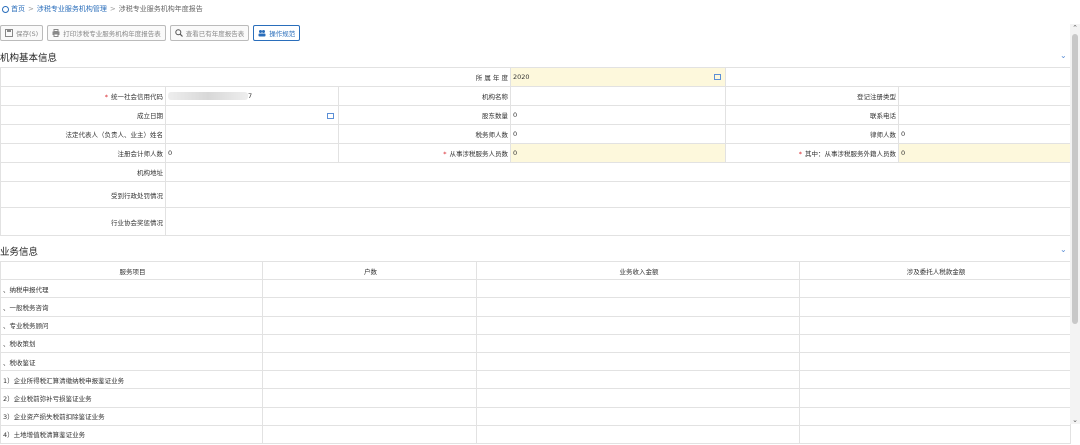 Image resolution: width=1080 pixels, height=445 pixels. I want to click on awards-label: 行业协会奖惩情况, so click(83, 221).